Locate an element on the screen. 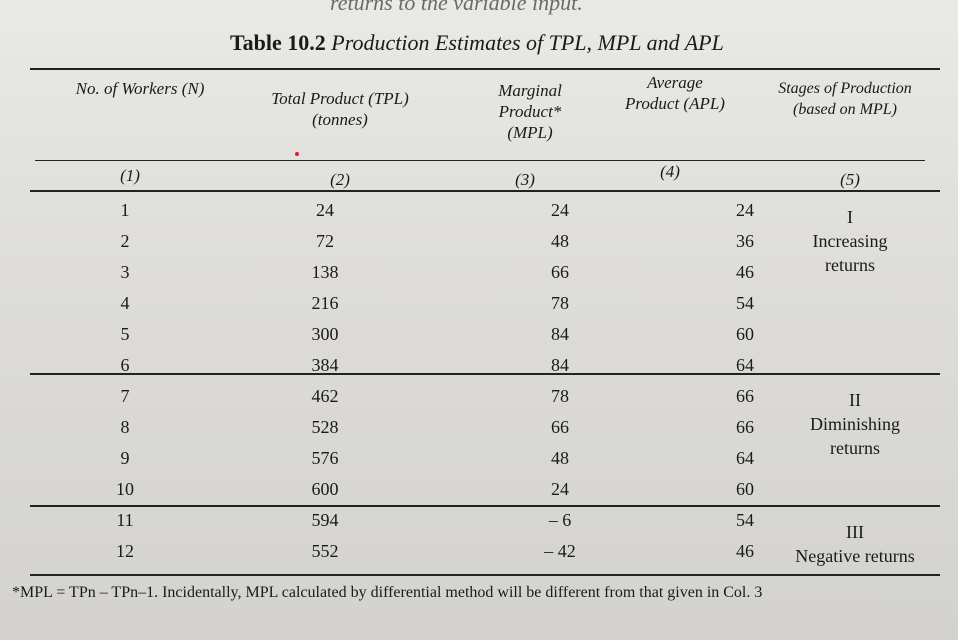  average-product-cell: 64 is located at coordinates (745, 365).